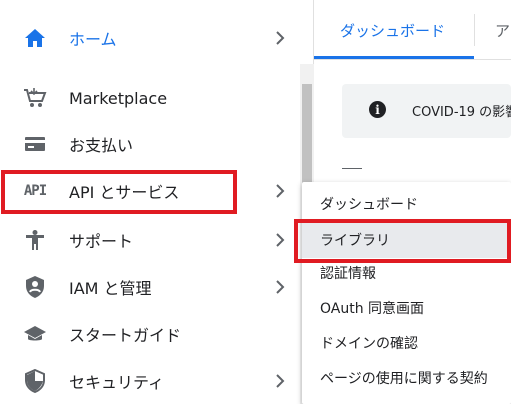 This screenshot has width=511, height=404. I want to click on sidebar-item-iam: IAM と管理, so click(150, 287).